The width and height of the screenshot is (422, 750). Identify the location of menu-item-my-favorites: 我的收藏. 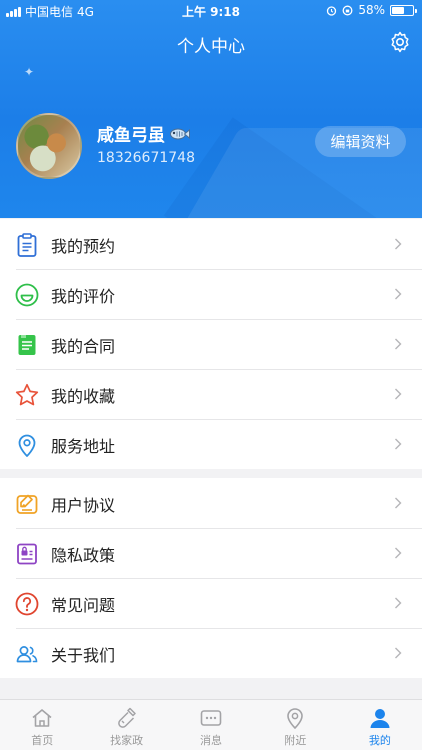
(211, 394).